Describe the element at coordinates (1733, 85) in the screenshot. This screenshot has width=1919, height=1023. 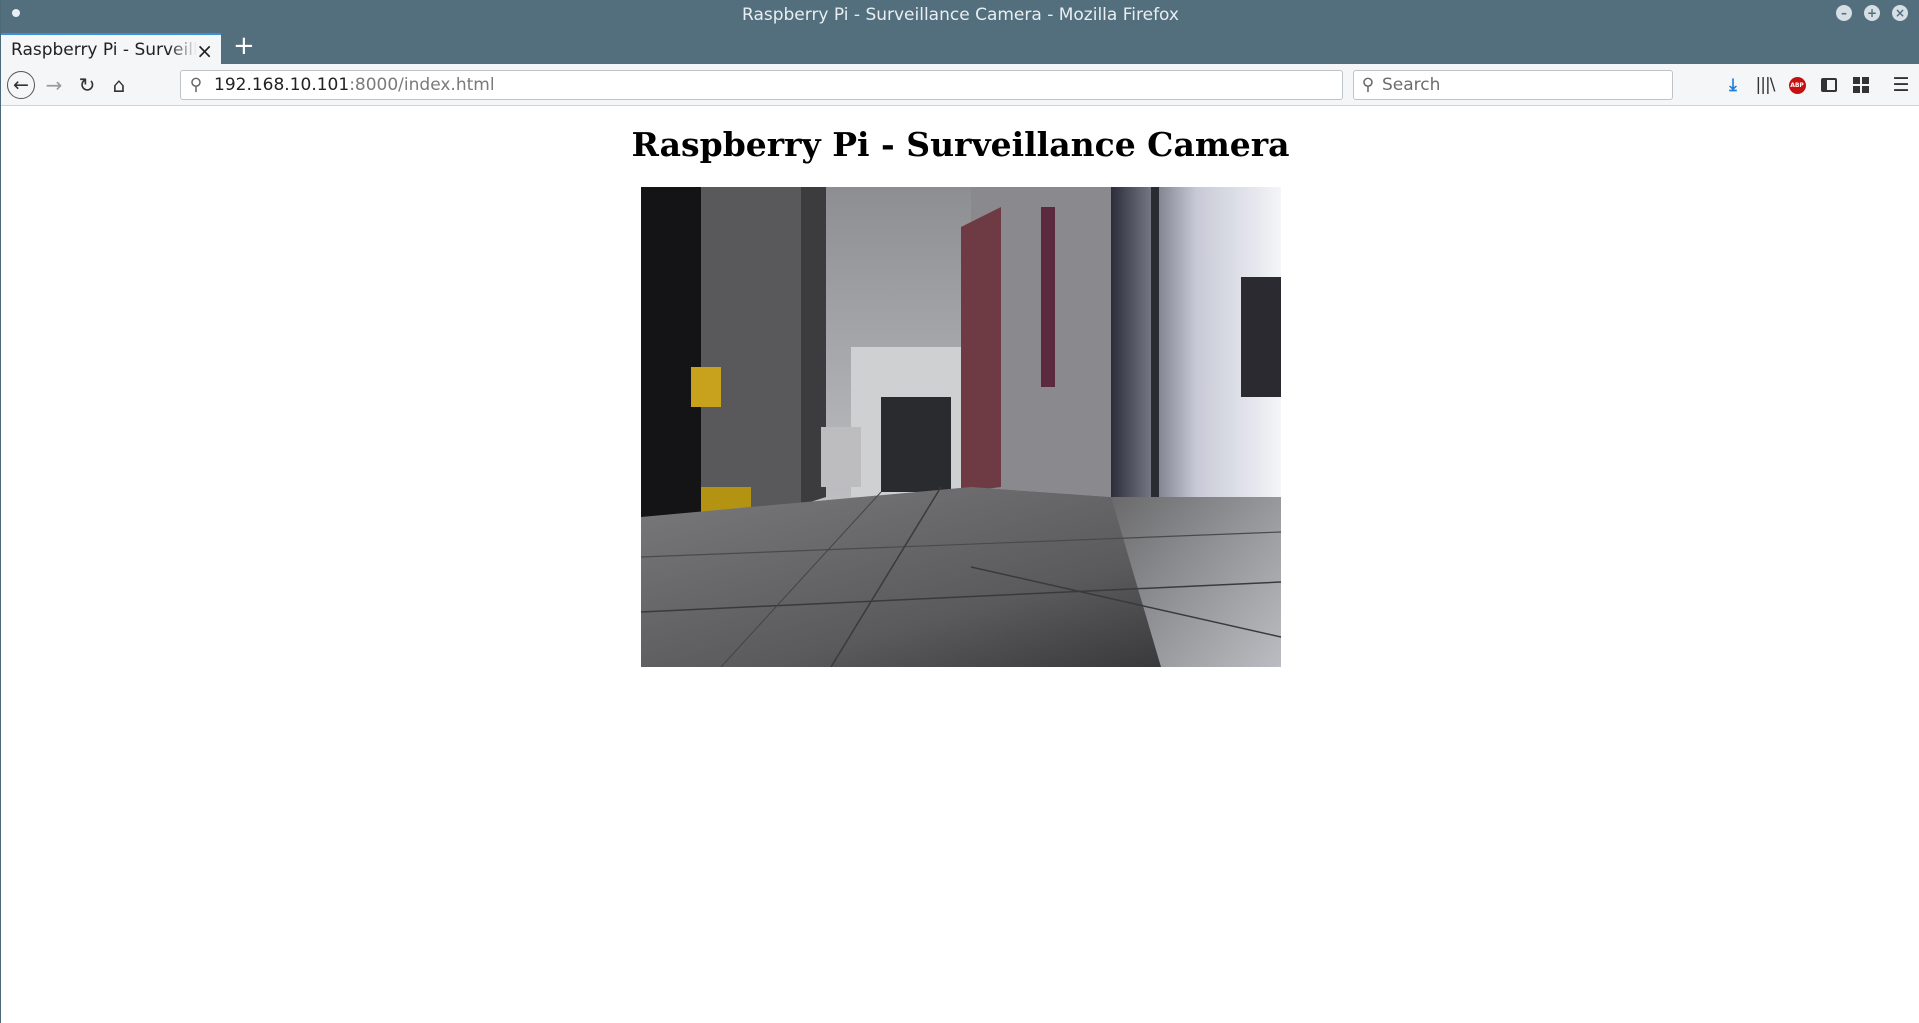
I see `download-icon: ⤓` at that location.